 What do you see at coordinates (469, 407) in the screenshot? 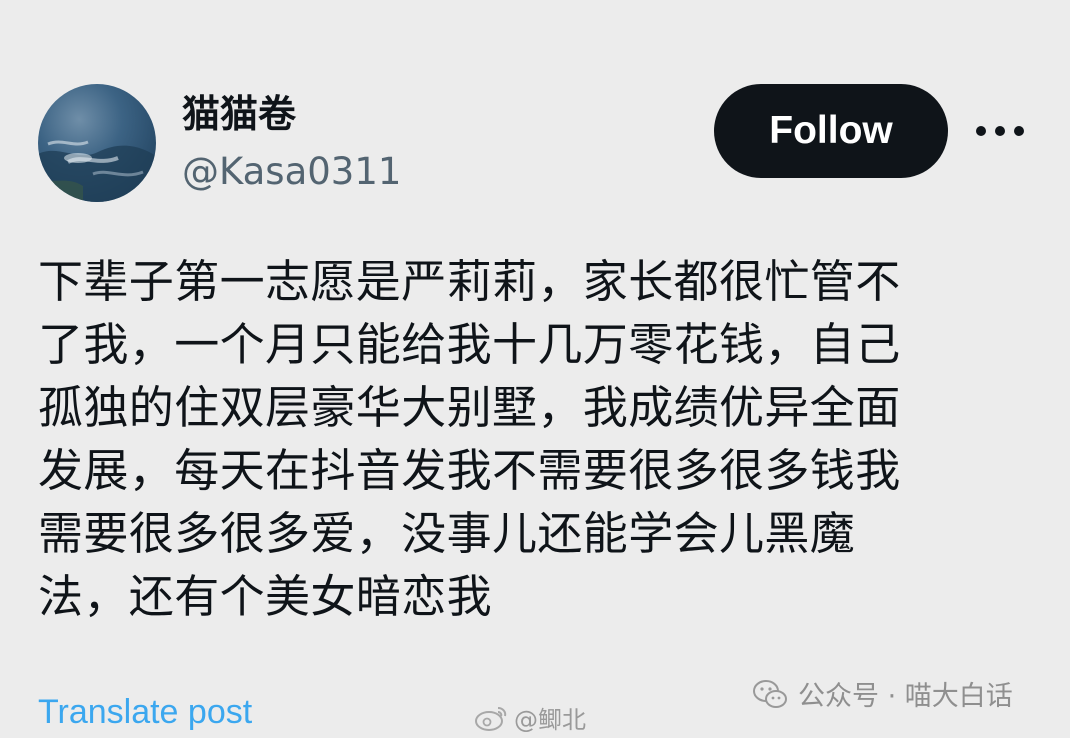
I see `post-text-line: 孤独的住双层豪华大别墅，我成绩优异全面` at bounding box center [469, 407].